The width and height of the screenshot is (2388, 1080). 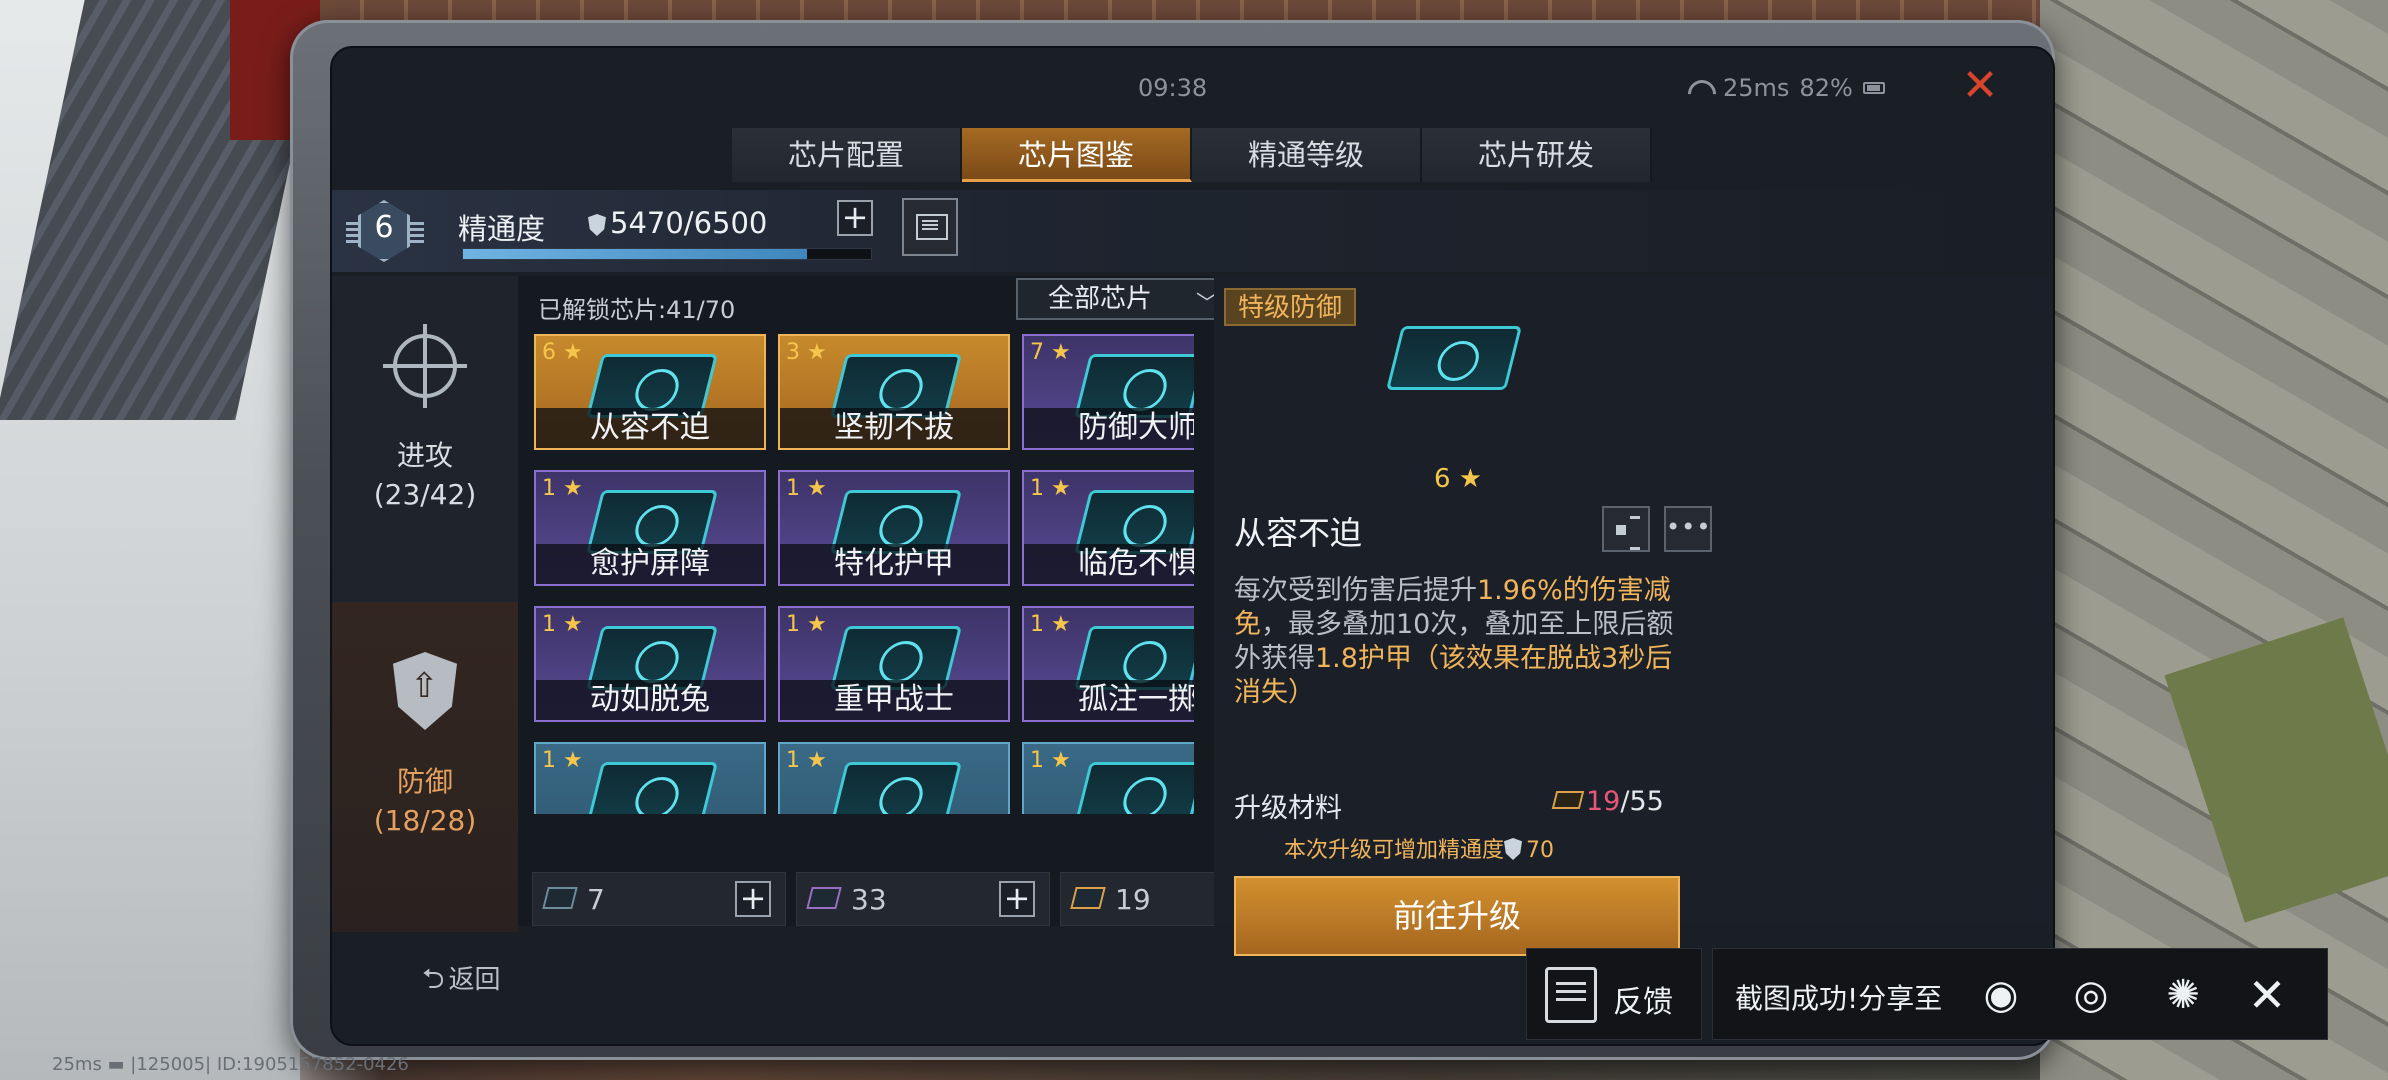 I want to click on chip-filter-value: 全部芯片, so click(x=1100, y=299).